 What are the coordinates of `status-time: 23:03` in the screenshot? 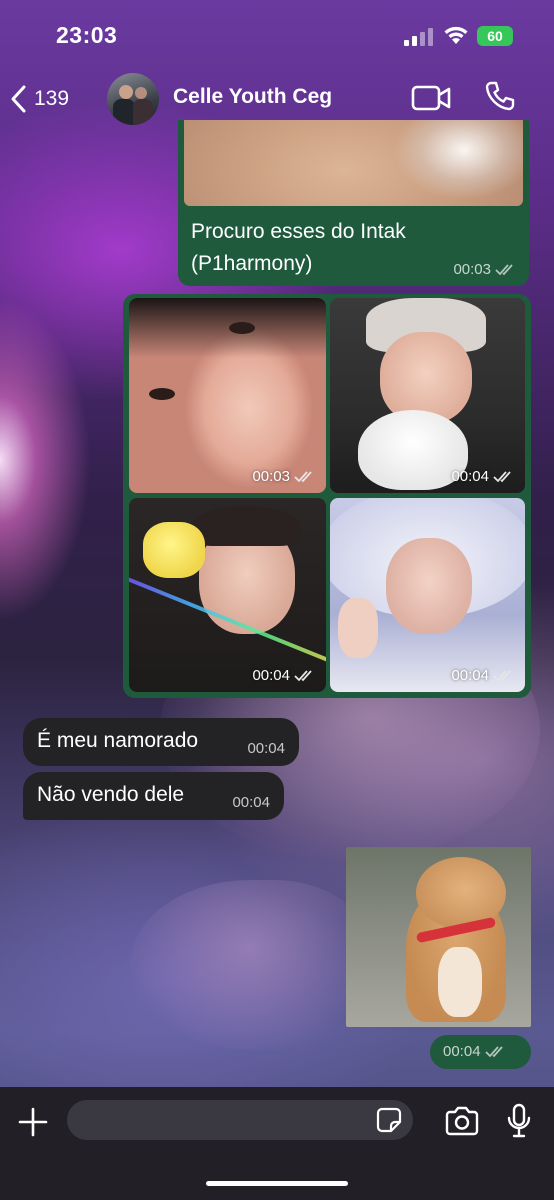 It's located at (87, 35).